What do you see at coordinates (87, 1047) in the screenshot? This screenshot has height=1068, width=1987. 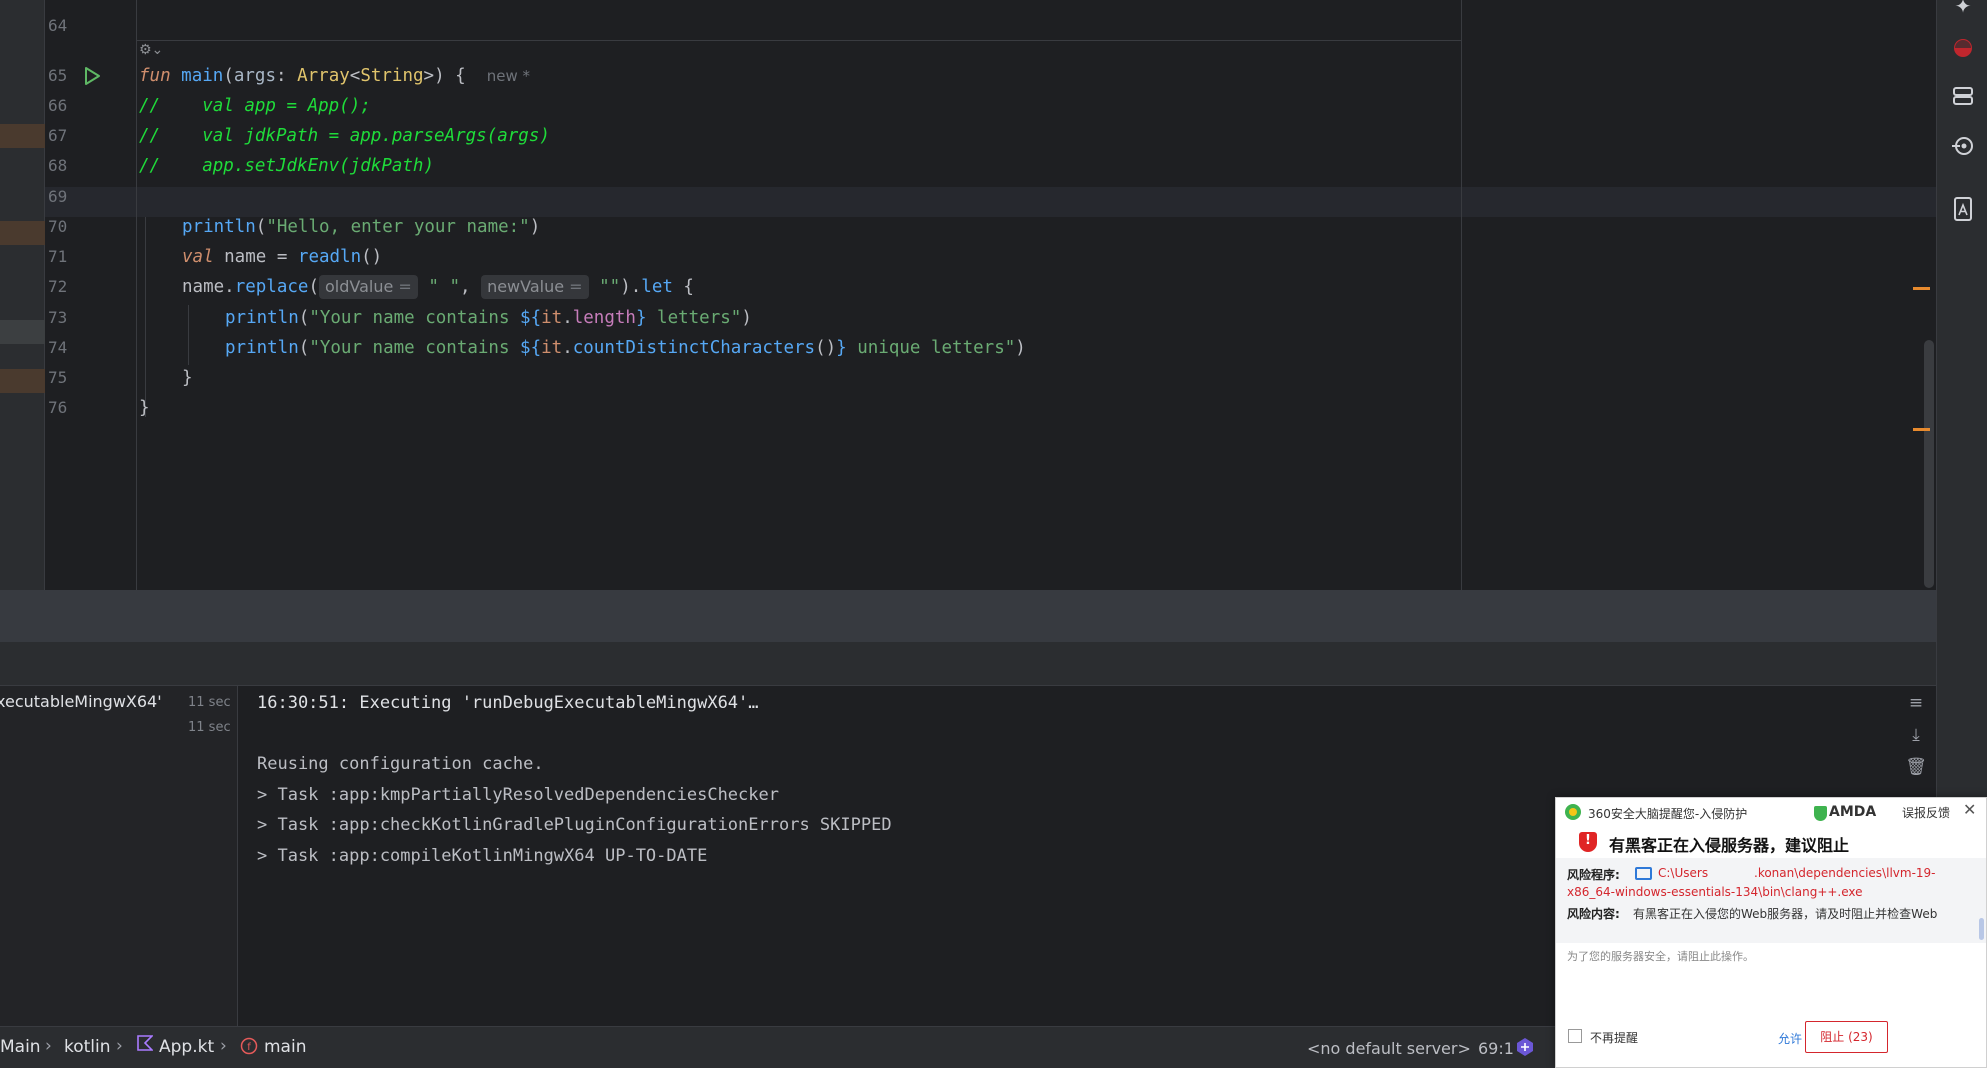 I see `breadcrumb-item: kotlin` at bounding box center [87, 1047].